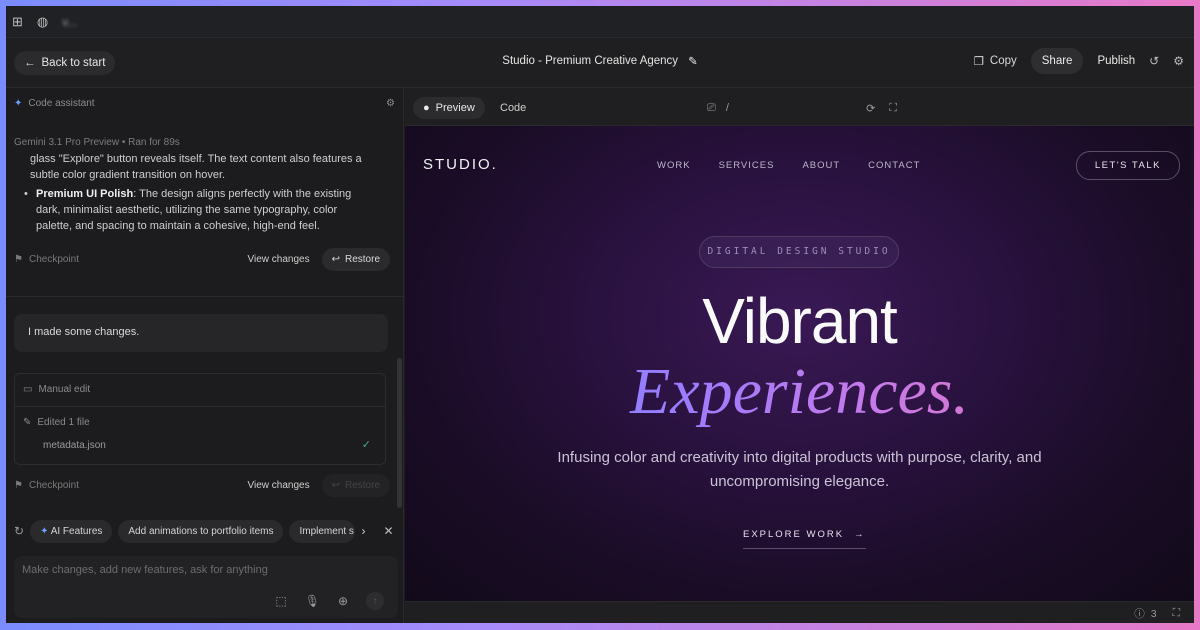 This screenshot has height=630, width=1200. What do you see at coordinates (590, 61) in the screenshot?
I see `project-title-text: Studio - Premium Creative Agency` at bounding box center [590, 61].